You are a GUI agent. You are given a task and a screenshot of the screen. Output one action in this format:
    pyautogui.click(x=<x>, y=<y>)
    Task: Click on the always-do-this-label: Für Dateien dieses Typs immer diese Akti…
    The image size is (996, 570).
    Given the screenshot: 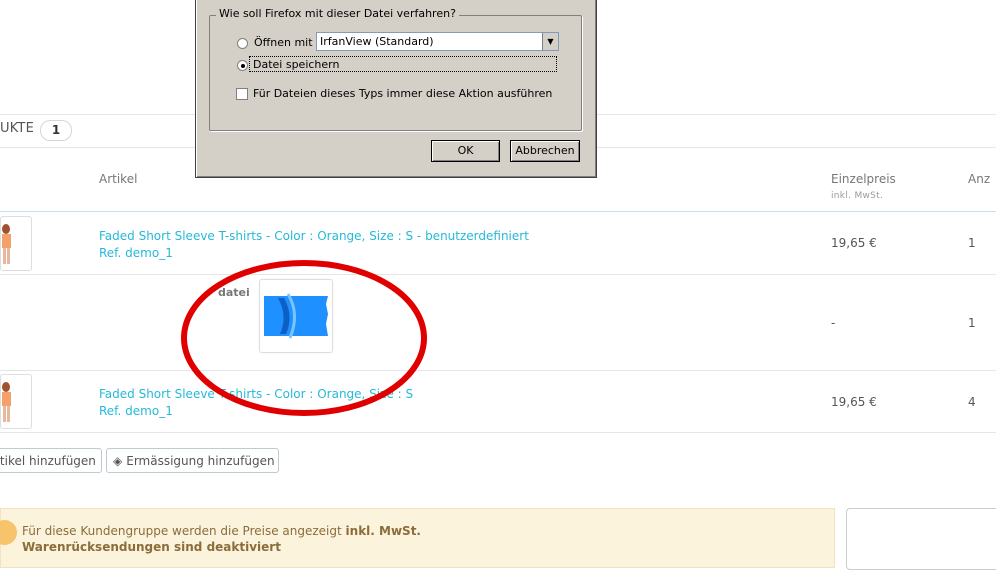 What is the action you would take?
    pyautogui.click(x=402, y=93)
    